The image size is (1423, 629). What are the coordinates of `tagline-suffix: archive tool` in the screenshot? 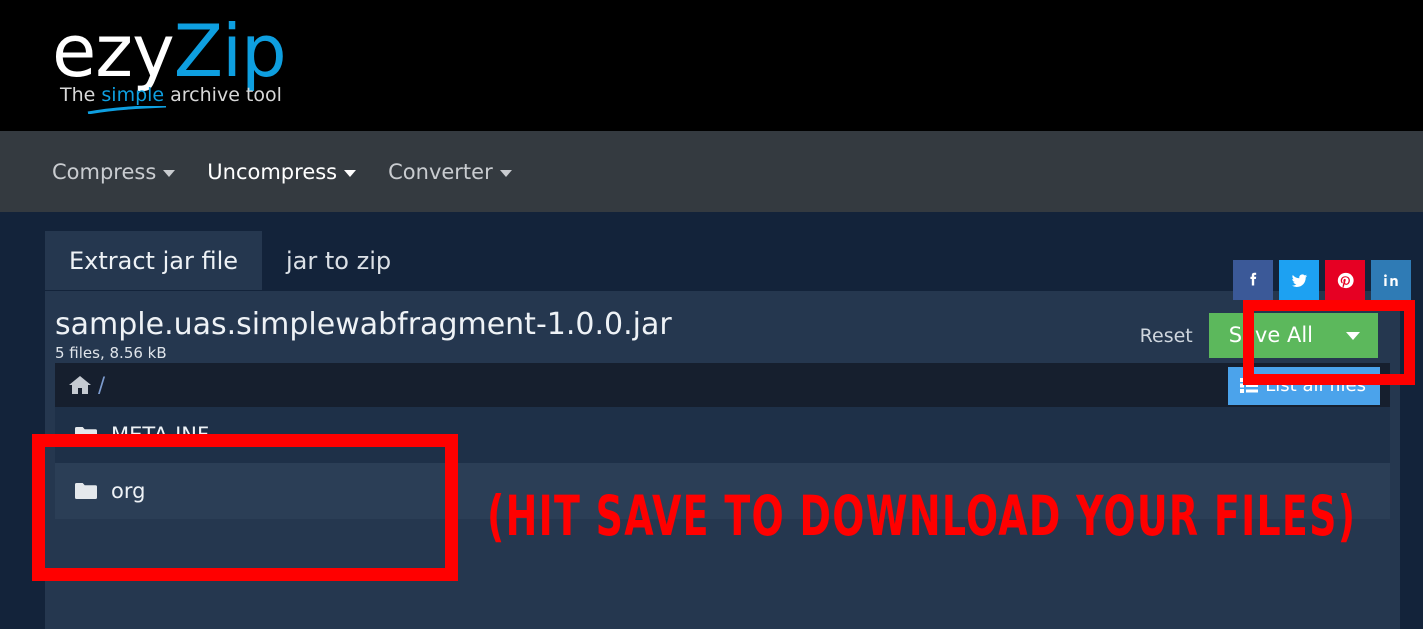 It's located at (223, 95).